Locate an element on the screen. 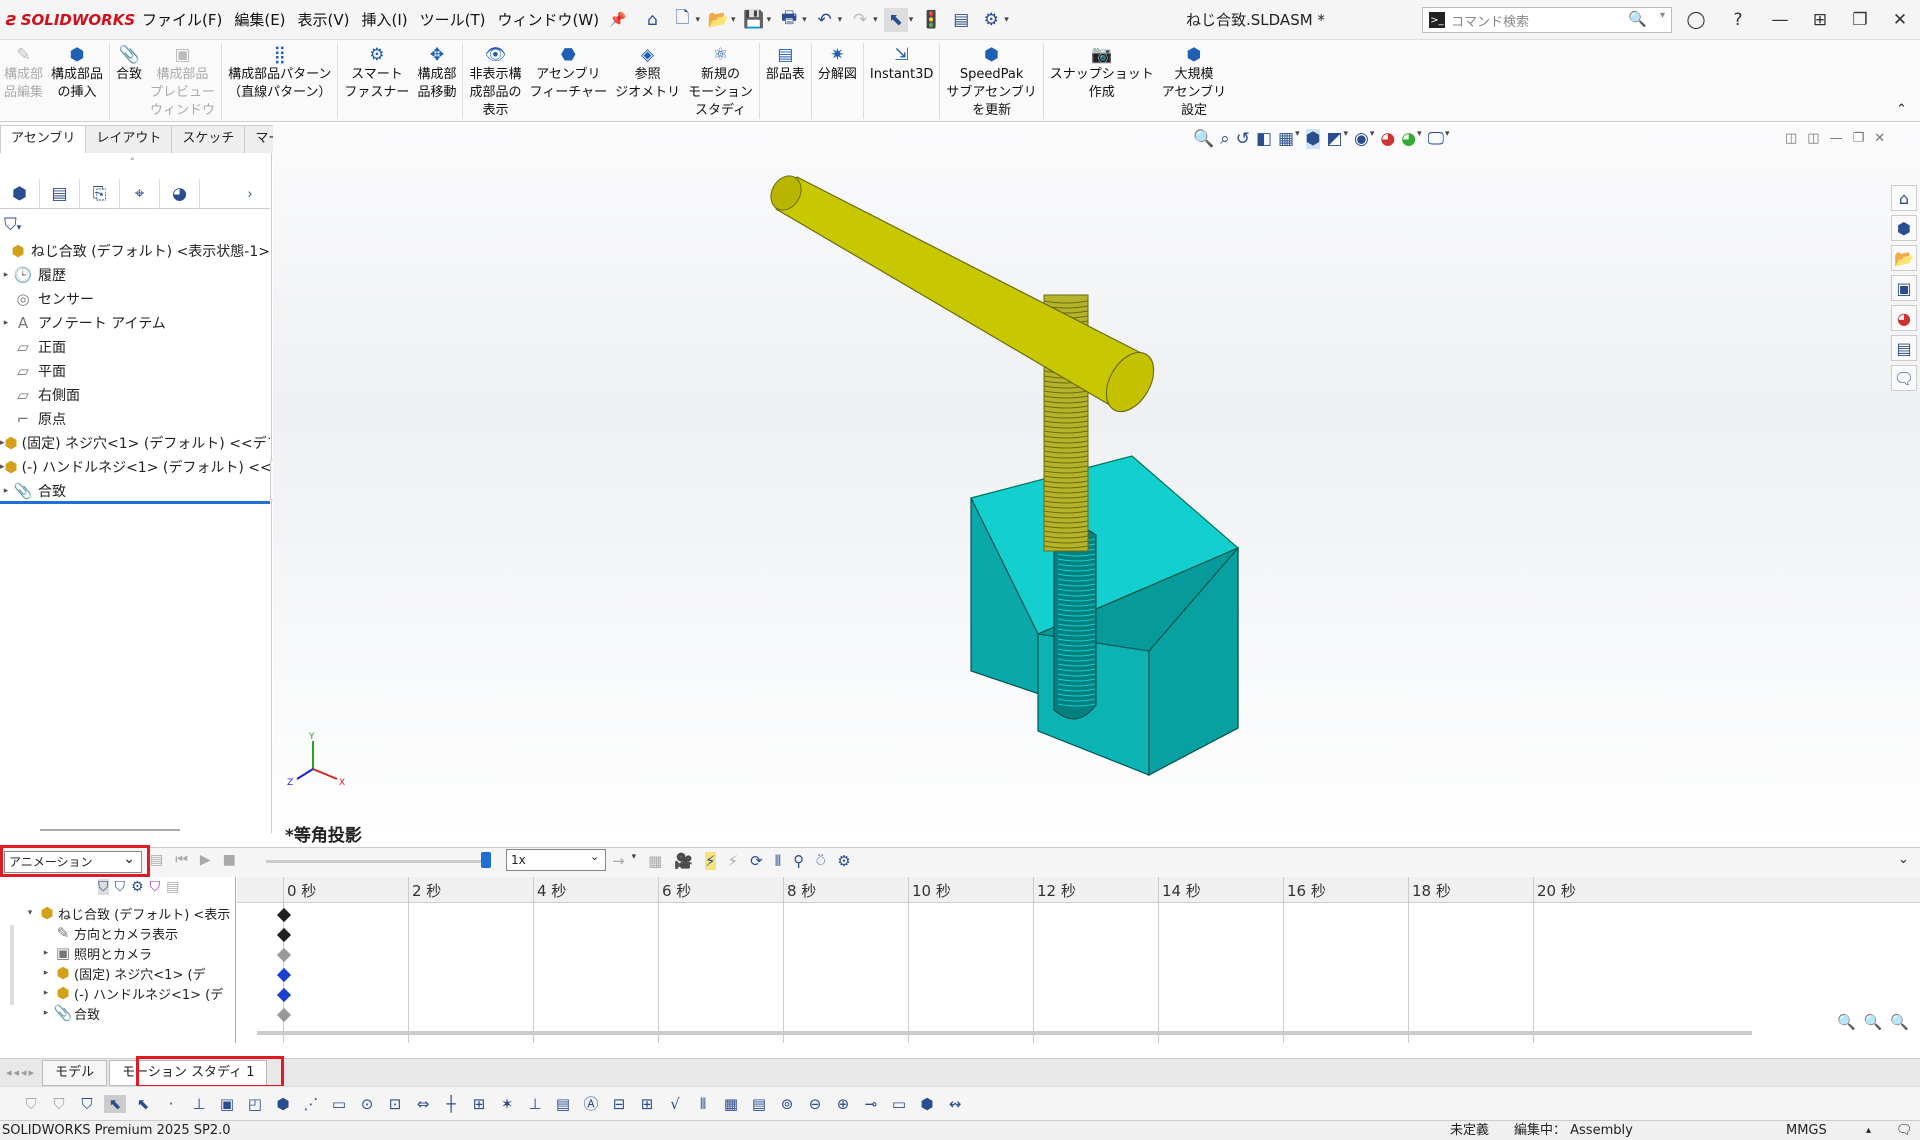  filter-tab-icon: ⬢ is located at coordinates (927, 1104).